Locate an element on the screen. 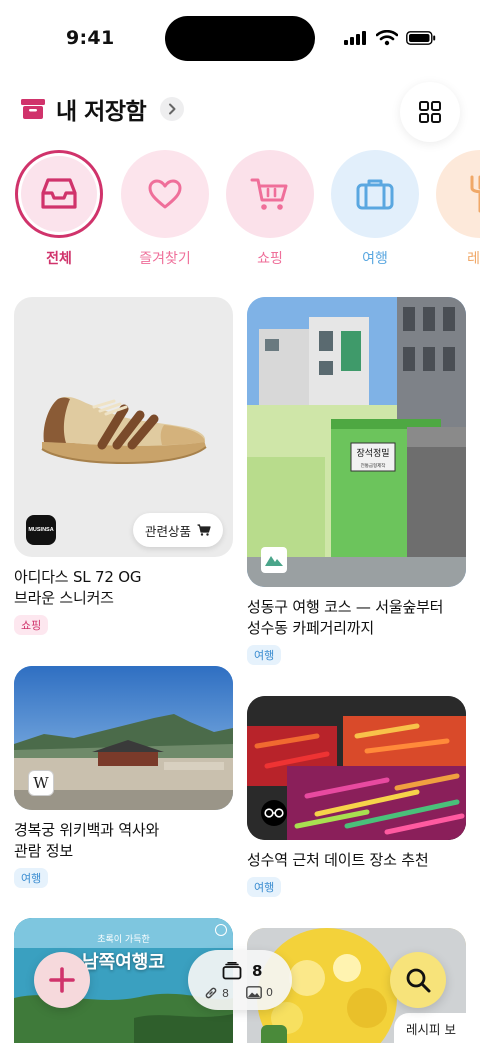 The height and width of the screenshot is (1043, 480). category-all: 전체 is located at coordinates (59, 209).